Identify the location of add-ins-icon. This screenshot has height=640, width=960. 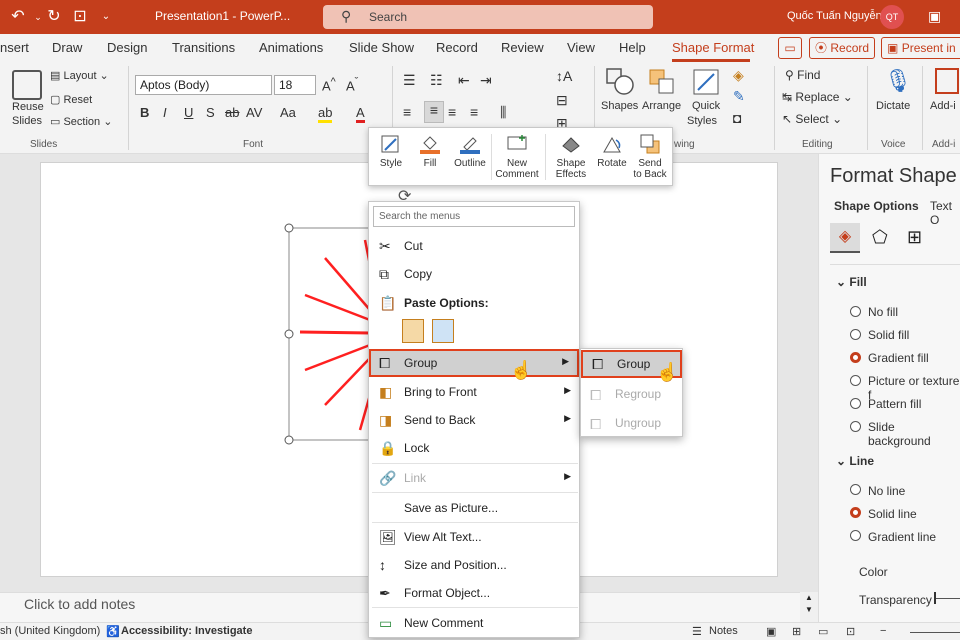
(947, 81).